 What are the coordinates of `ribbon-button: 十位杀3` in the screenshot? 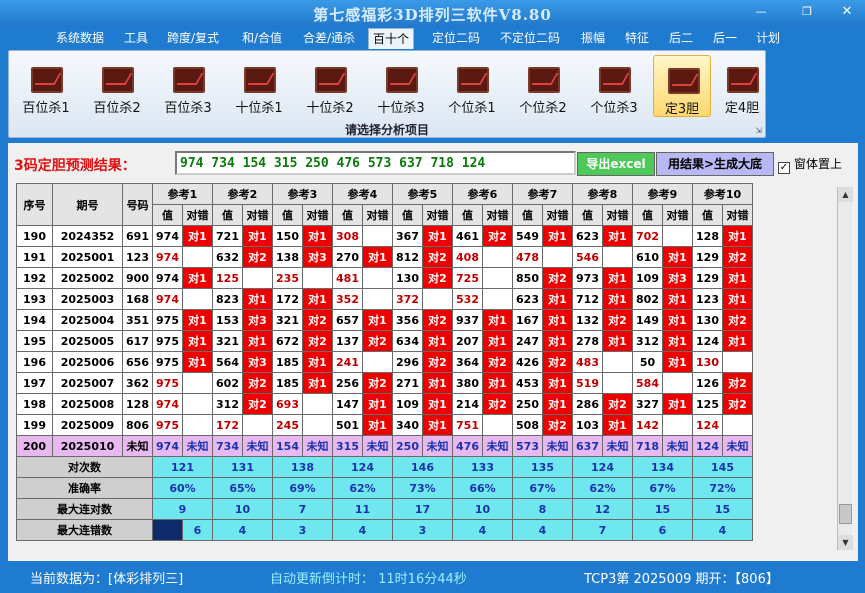 It's located at (401, 86).